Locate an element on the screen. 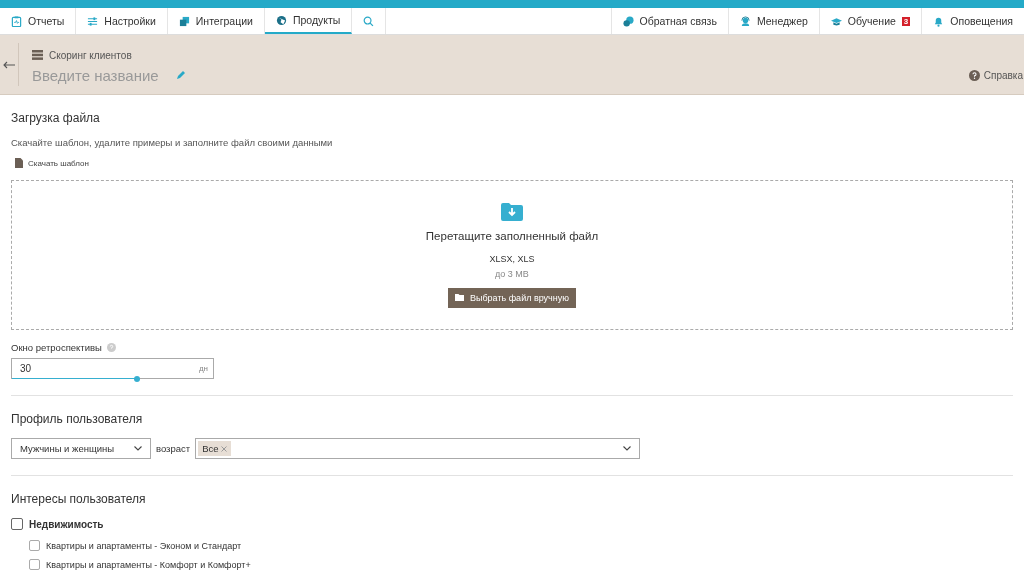 This screenshot has height=582, width=1024. headset-icon is located at coordinates (745, 21).